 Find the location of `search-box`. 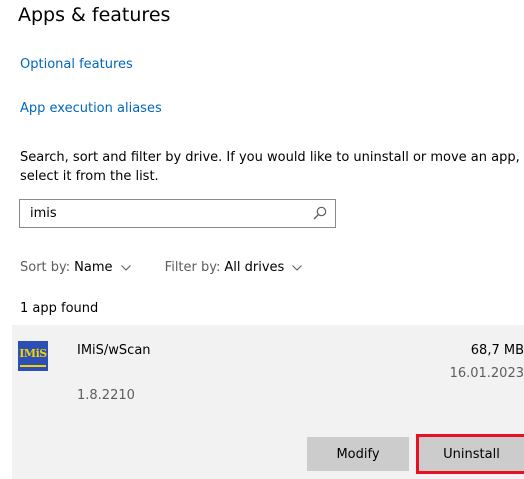

search-box is located at coordinates (177, 213).